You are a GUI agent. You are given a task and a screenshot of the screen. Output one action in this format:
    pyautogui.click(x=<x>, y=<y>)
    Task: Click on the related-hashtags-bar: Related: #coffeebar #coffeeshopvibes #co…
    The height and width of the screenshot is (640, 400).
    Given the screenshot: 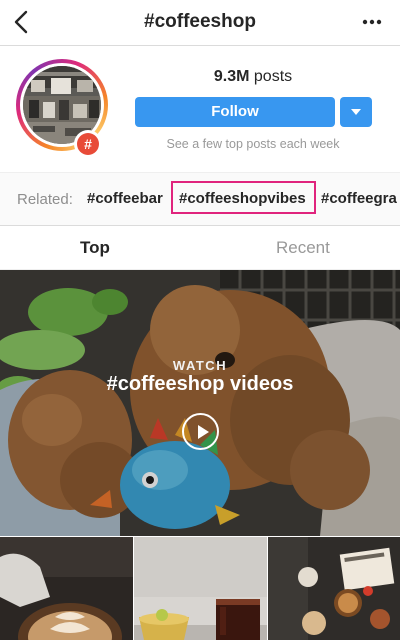 What is the action you would take?
    pyautogui.click(x=200, y=199)
    